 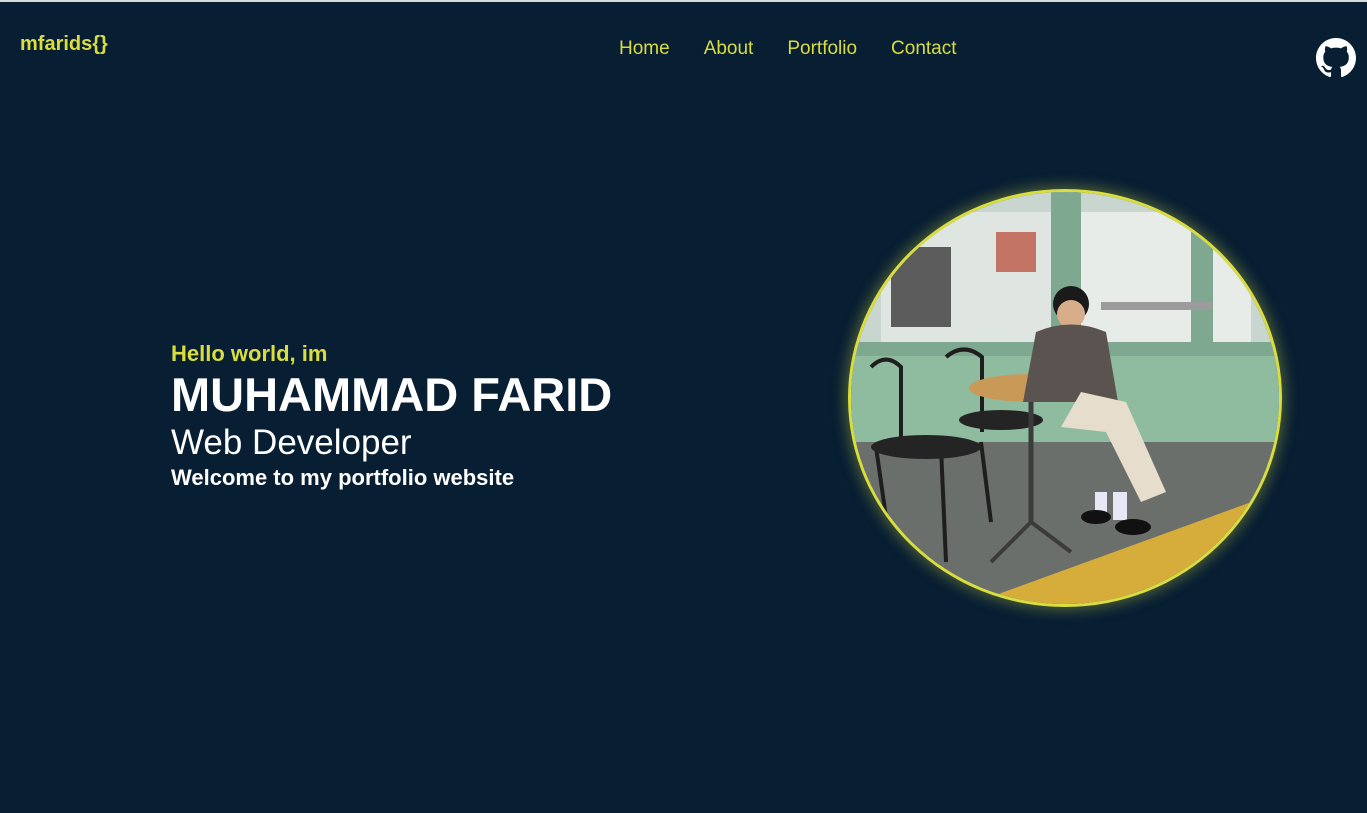 What do you see at coordinates (729, 49) in the screenshot?
I see `nav-link-about: About` at bounding box center [729, 49].